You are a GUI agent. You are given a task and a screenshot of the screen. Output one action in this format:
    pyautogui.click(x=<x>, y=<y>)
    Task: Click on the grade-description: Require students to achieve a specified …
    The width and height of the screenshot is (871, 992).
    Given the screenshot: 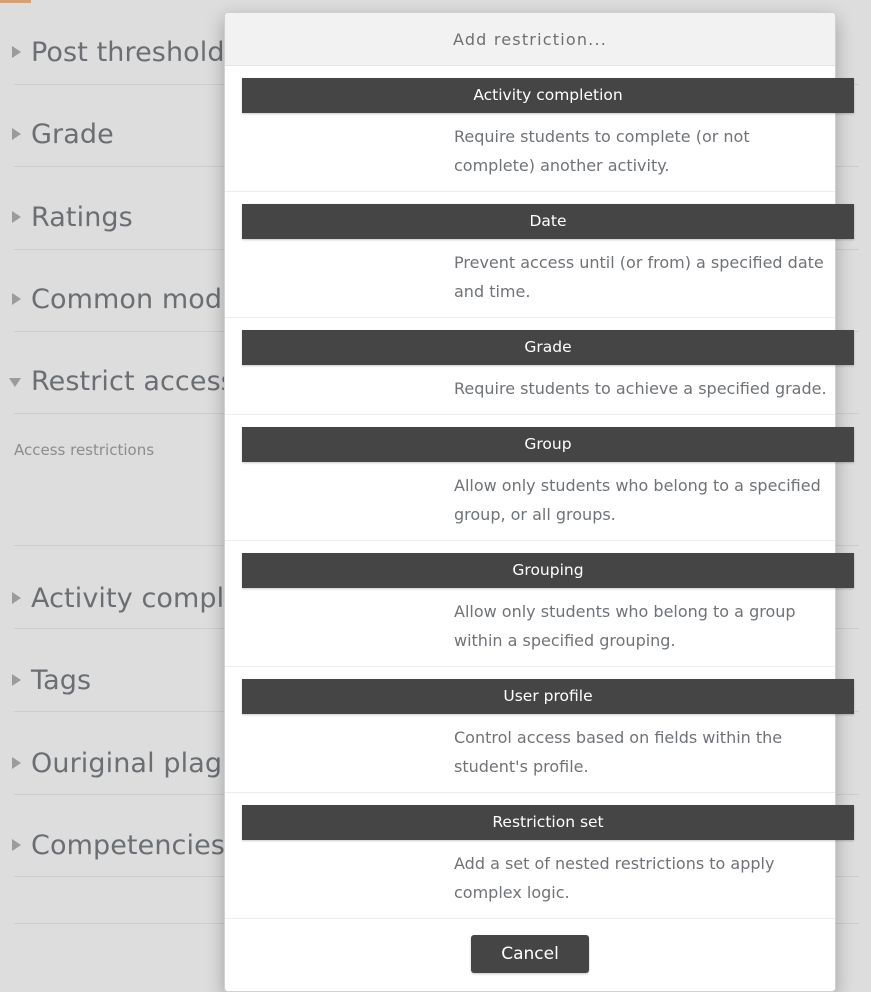 What is the action you would take?
    pyautogui.click(x=640, y=388)
    